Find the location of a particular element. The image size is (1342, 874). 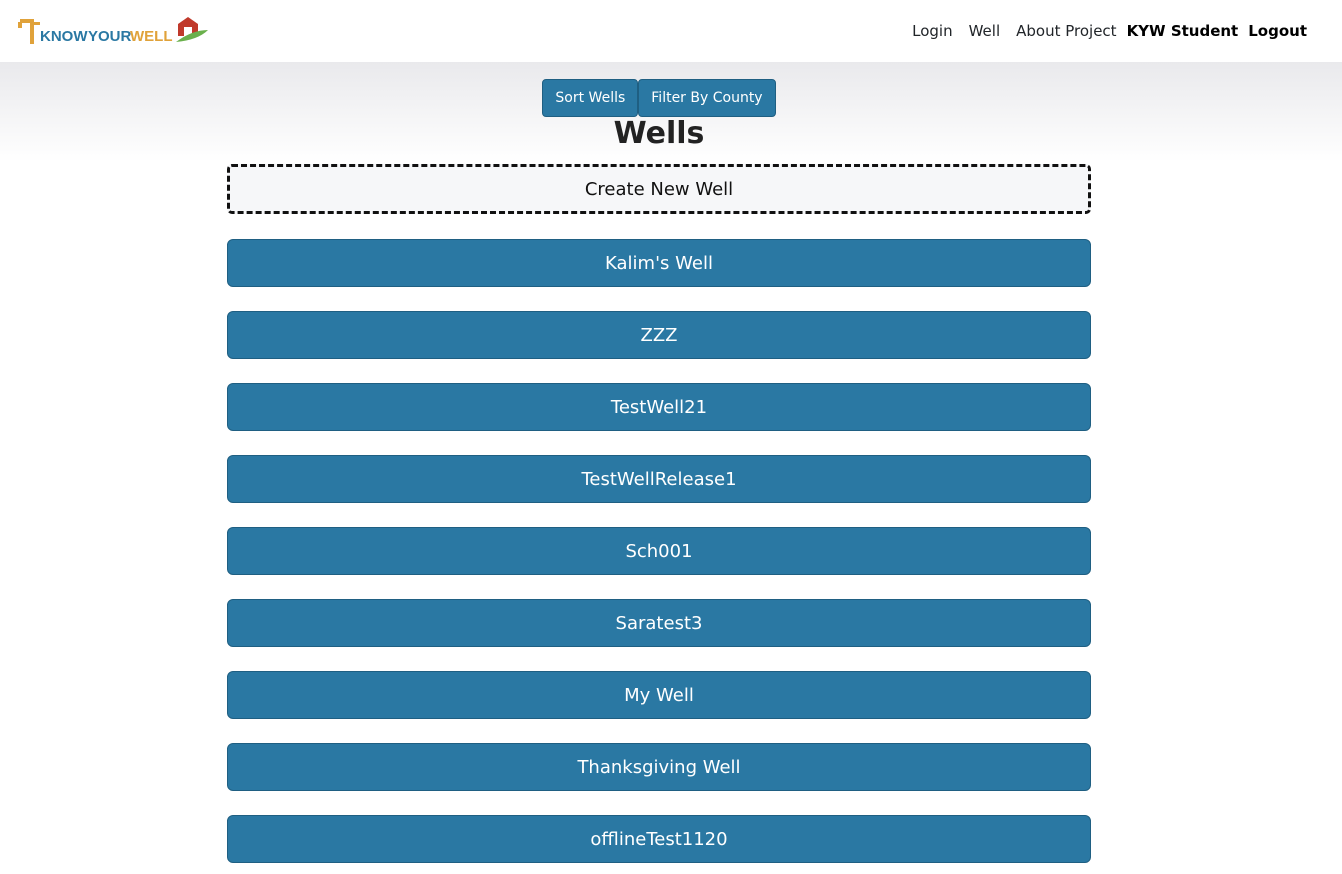

nav-user-name: KYW Student is located at coordinates (1183, 31).